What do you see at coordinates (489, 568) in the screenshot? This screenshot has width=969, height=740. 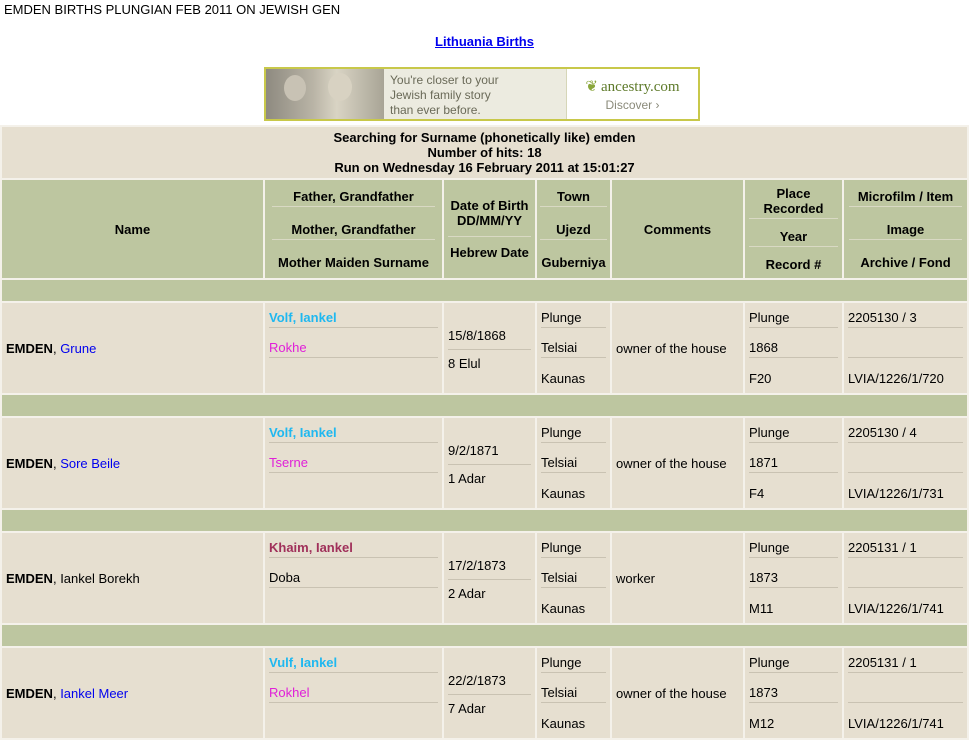 I see `birth-date: 17/2/1873` at bounding box center [489, 568].